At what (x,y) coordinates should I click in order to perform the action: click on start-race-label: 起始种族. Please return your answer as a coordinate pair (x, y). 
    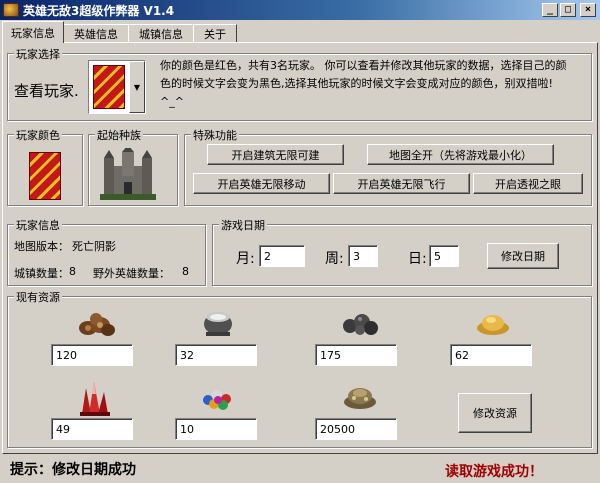
    Looking at the image, I should click on (119, 135).